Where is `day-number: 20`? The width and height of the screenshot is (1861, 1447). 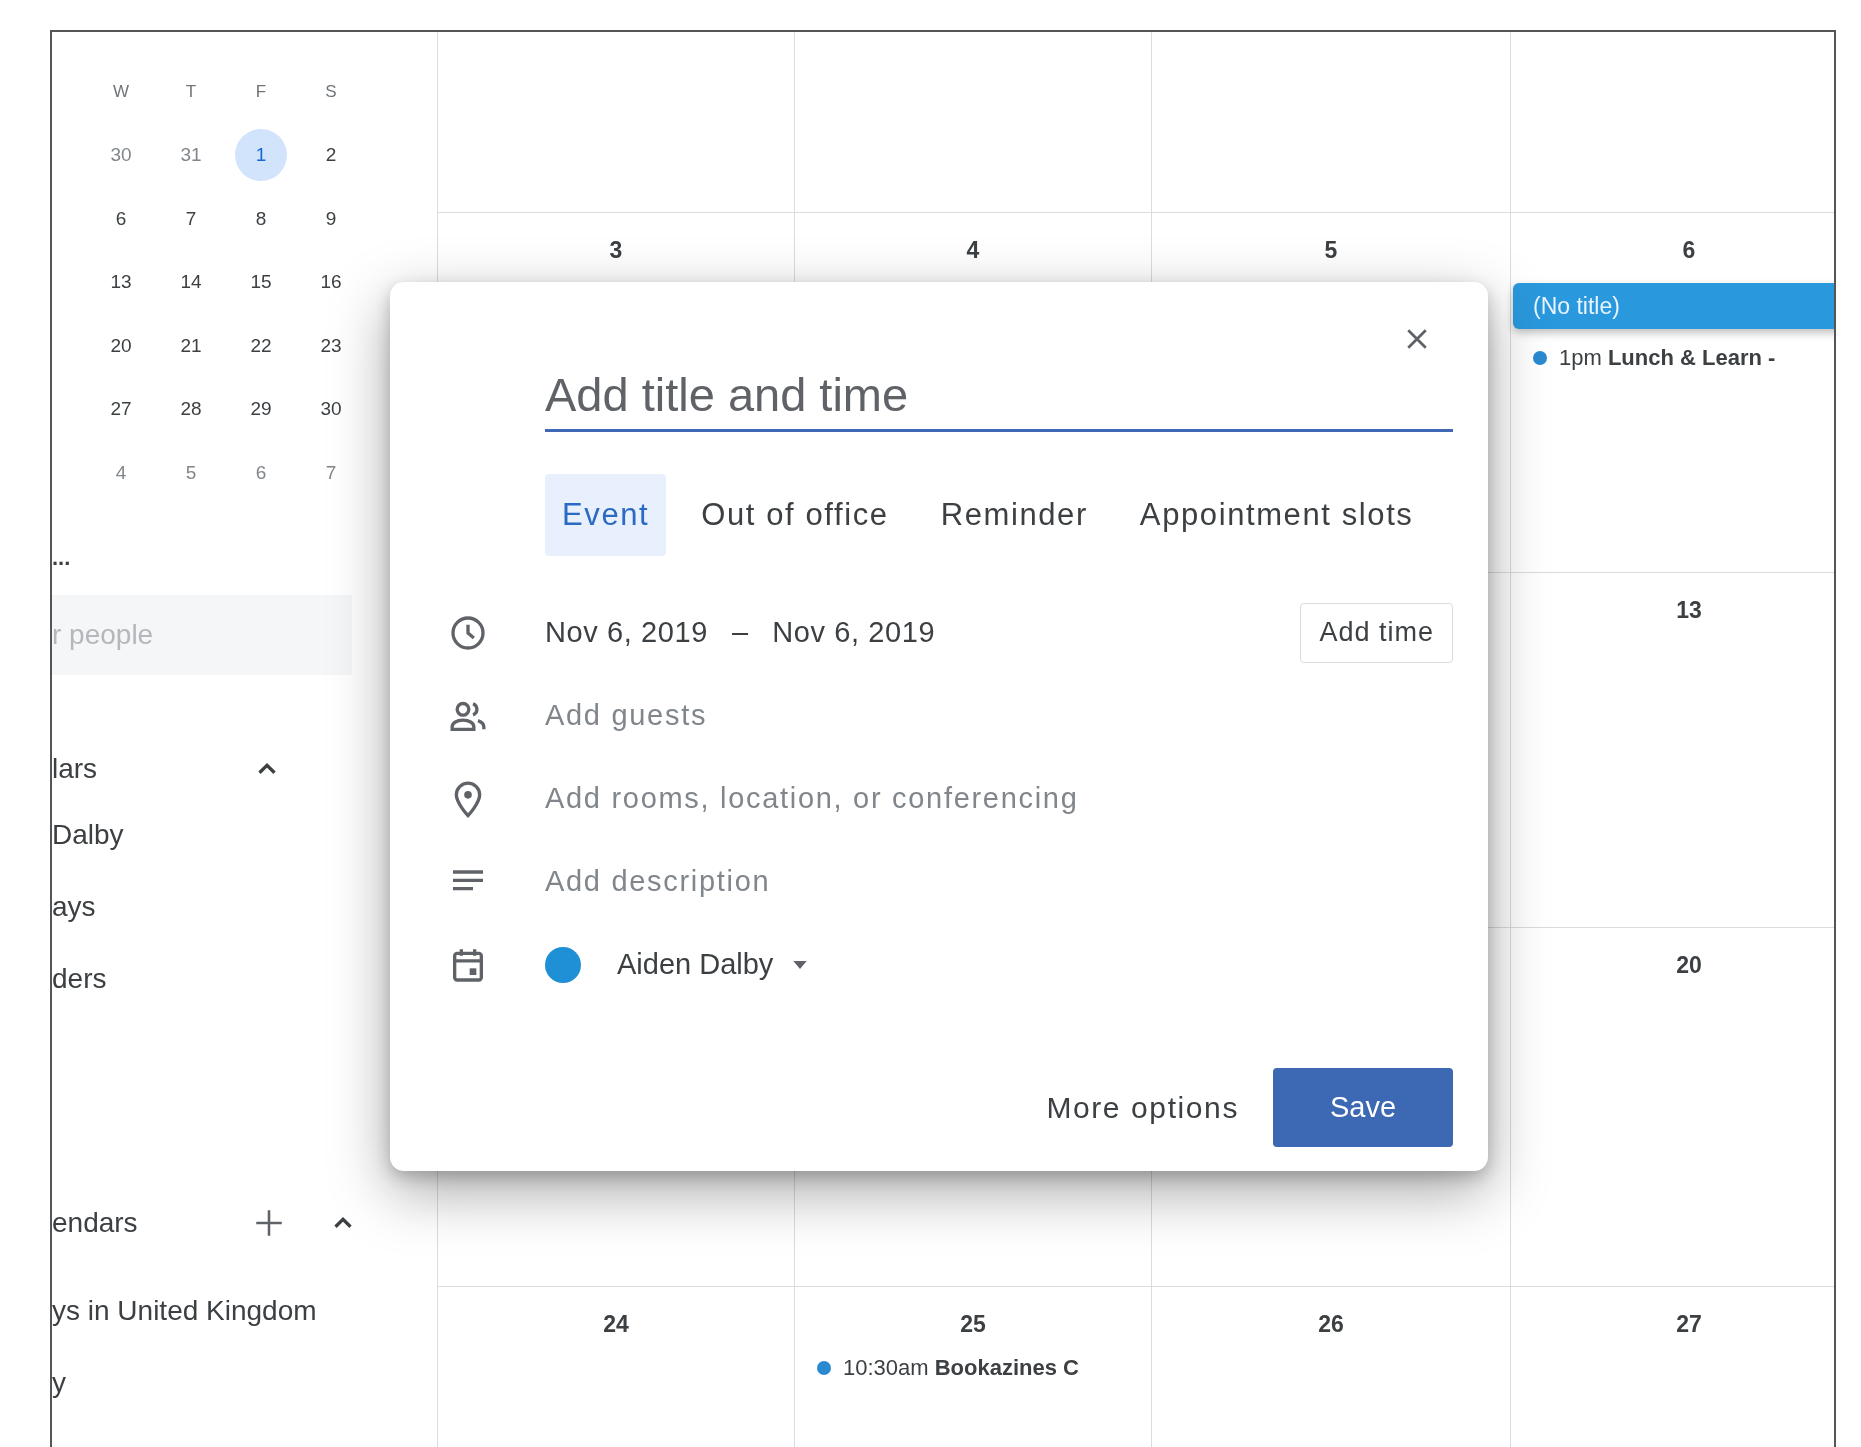 day-number: 20 is located at coordinates (1689, 965).